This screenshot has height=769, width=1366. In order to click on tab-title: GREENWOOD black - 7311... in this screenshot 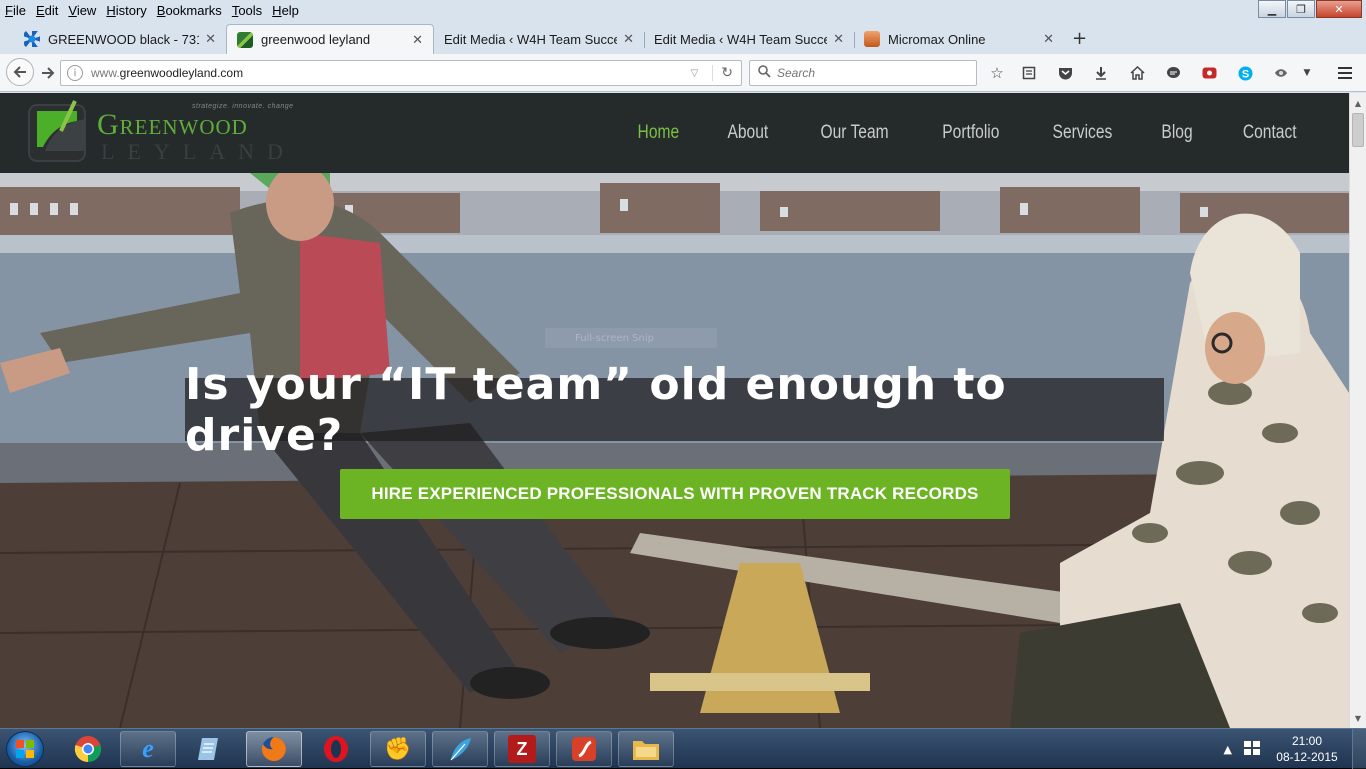, I will do `click(123, 39)`.